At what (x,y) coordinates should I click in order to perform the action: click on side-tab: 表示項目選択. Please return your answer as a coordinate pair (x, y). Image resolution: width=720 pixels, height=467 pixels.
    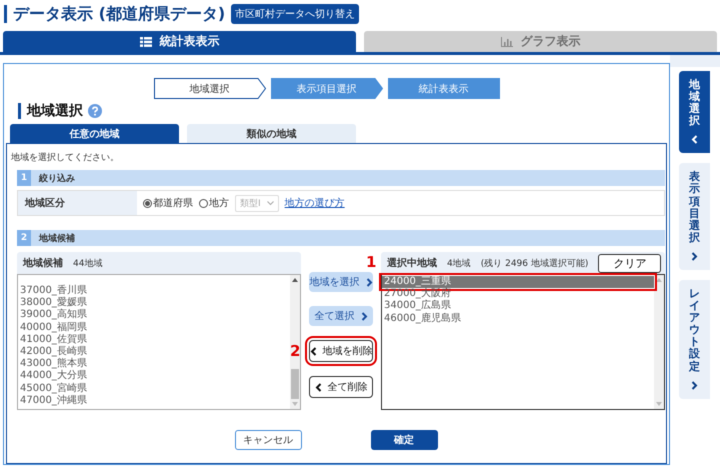
    Looking at the image, I should click on (694, 216).